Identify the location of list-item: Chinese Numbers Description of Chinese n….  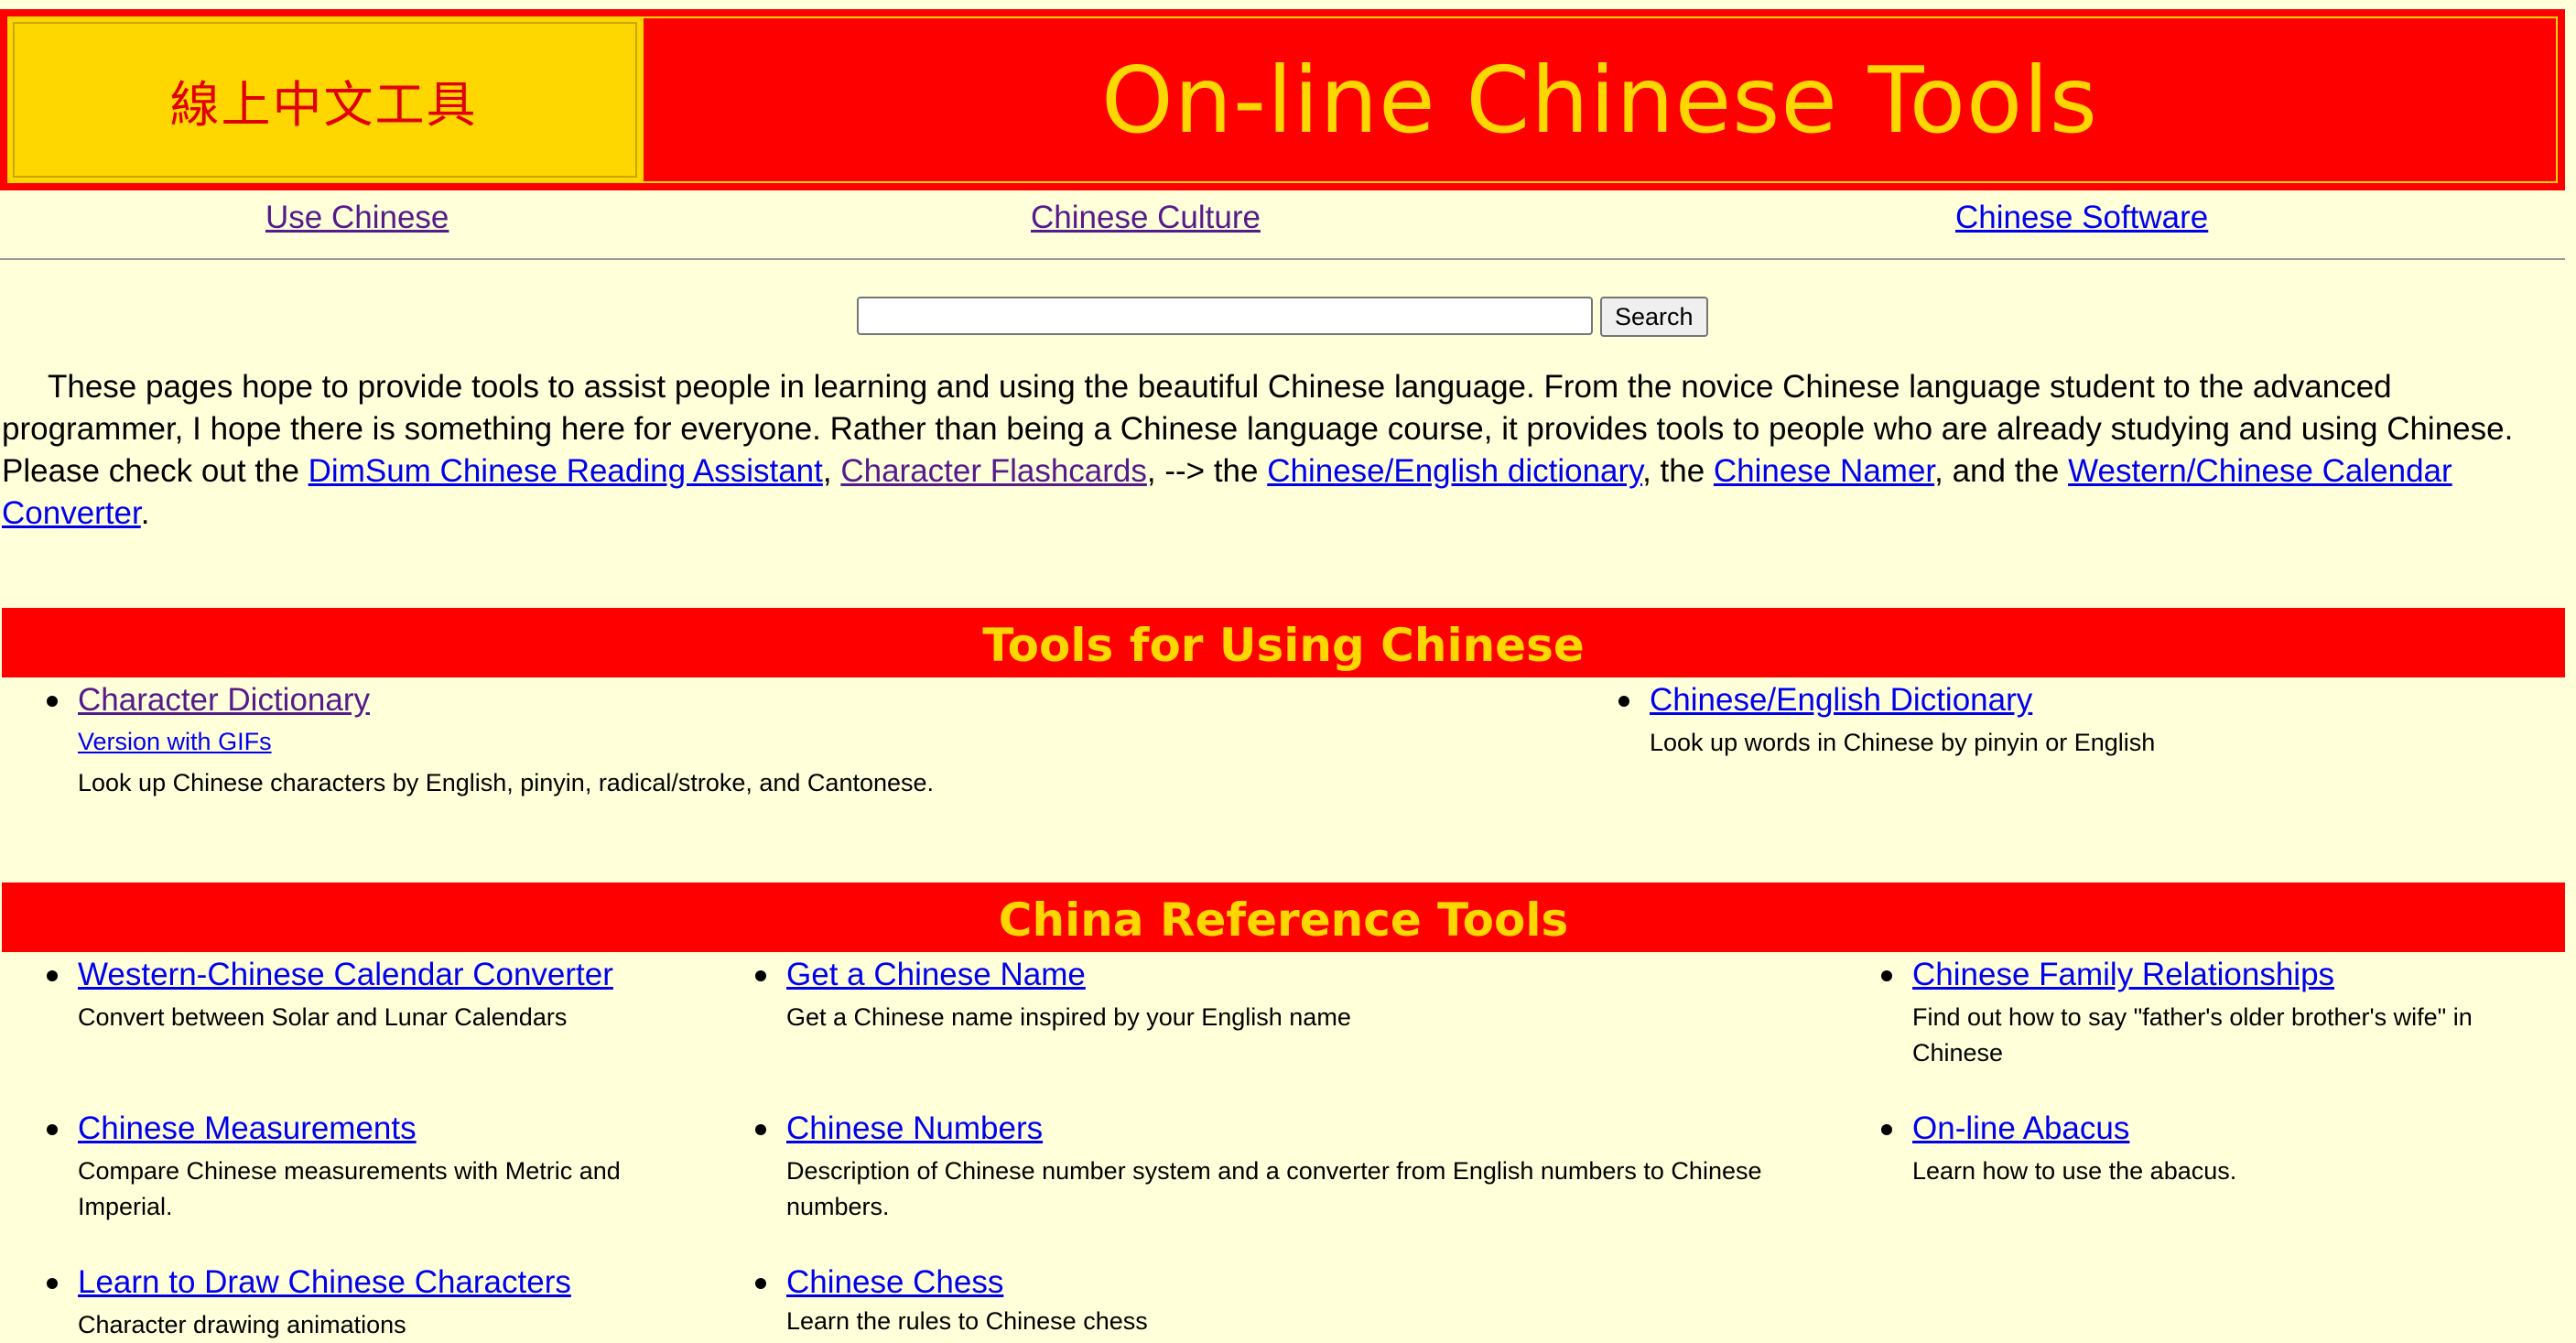
(1274, 1166).